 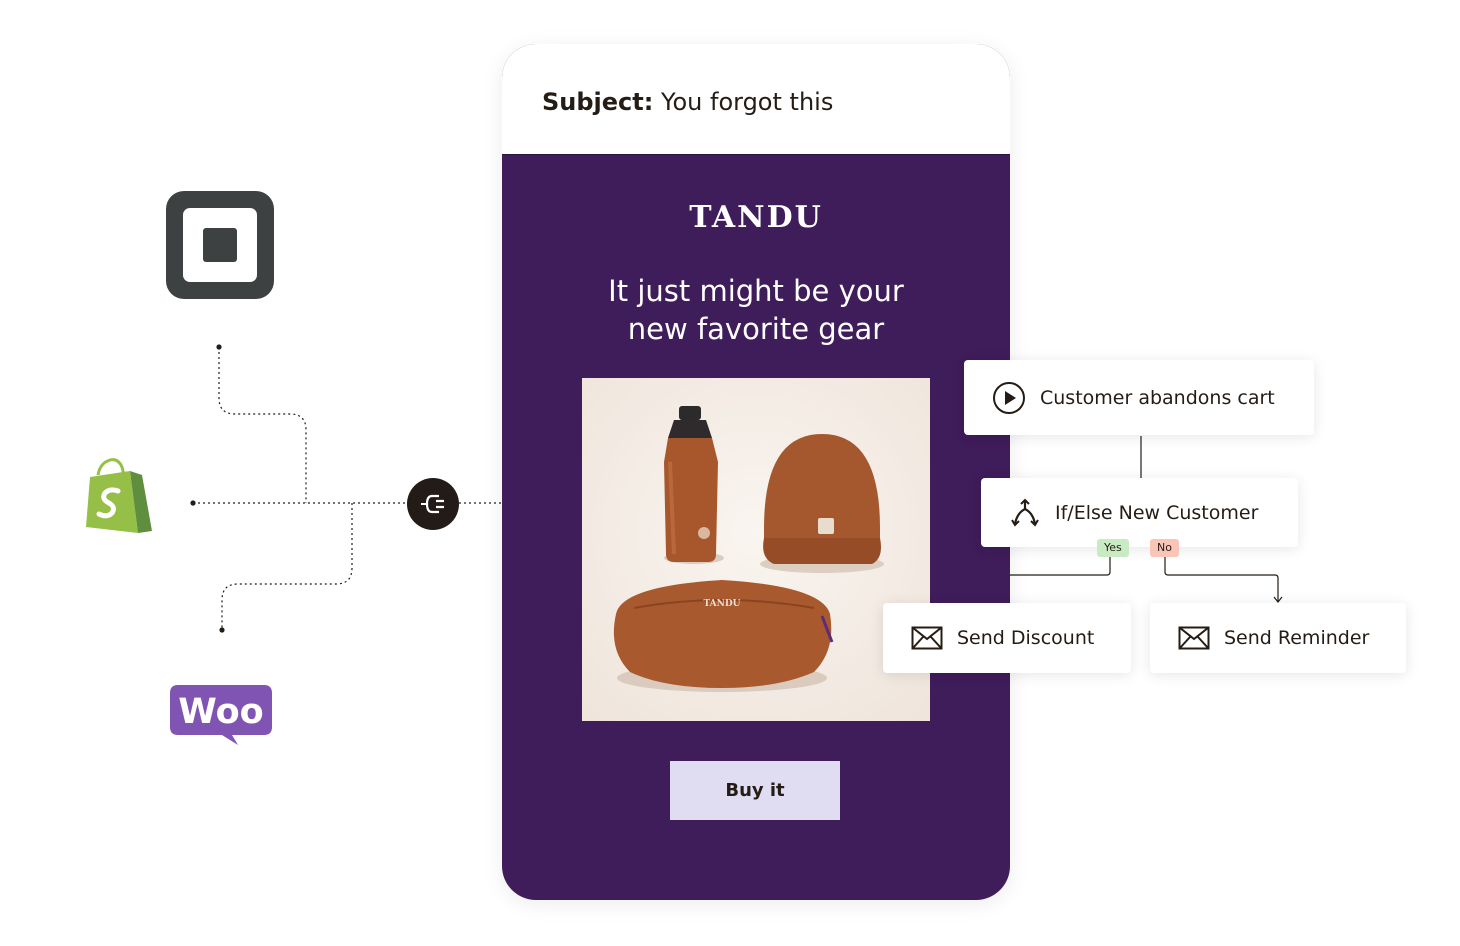 What do you see at coordinates (723, 636) in the screenshot?
I see `fanny-pack-icon: TANDU` at bounding box center [723, 636].